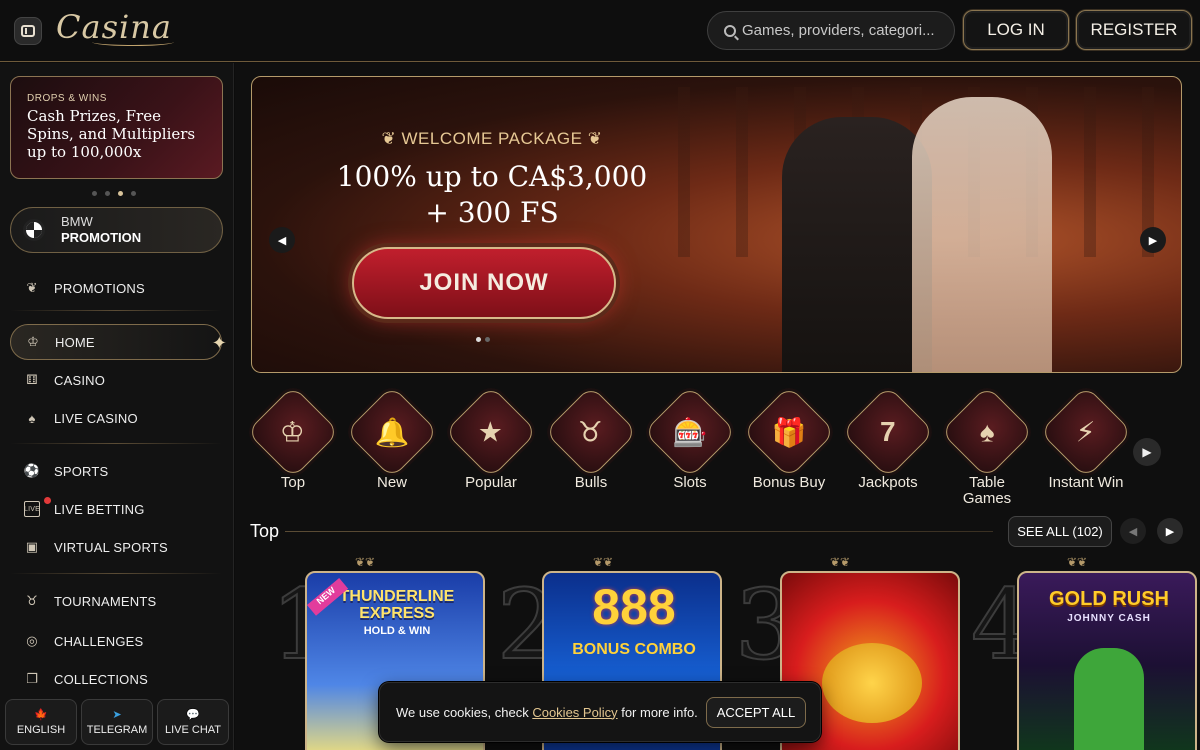 The image size is (1200, 750). Describe the element at coordinates (293, 432) in the screenshot. I see `crown-icon: ♔` at that location.